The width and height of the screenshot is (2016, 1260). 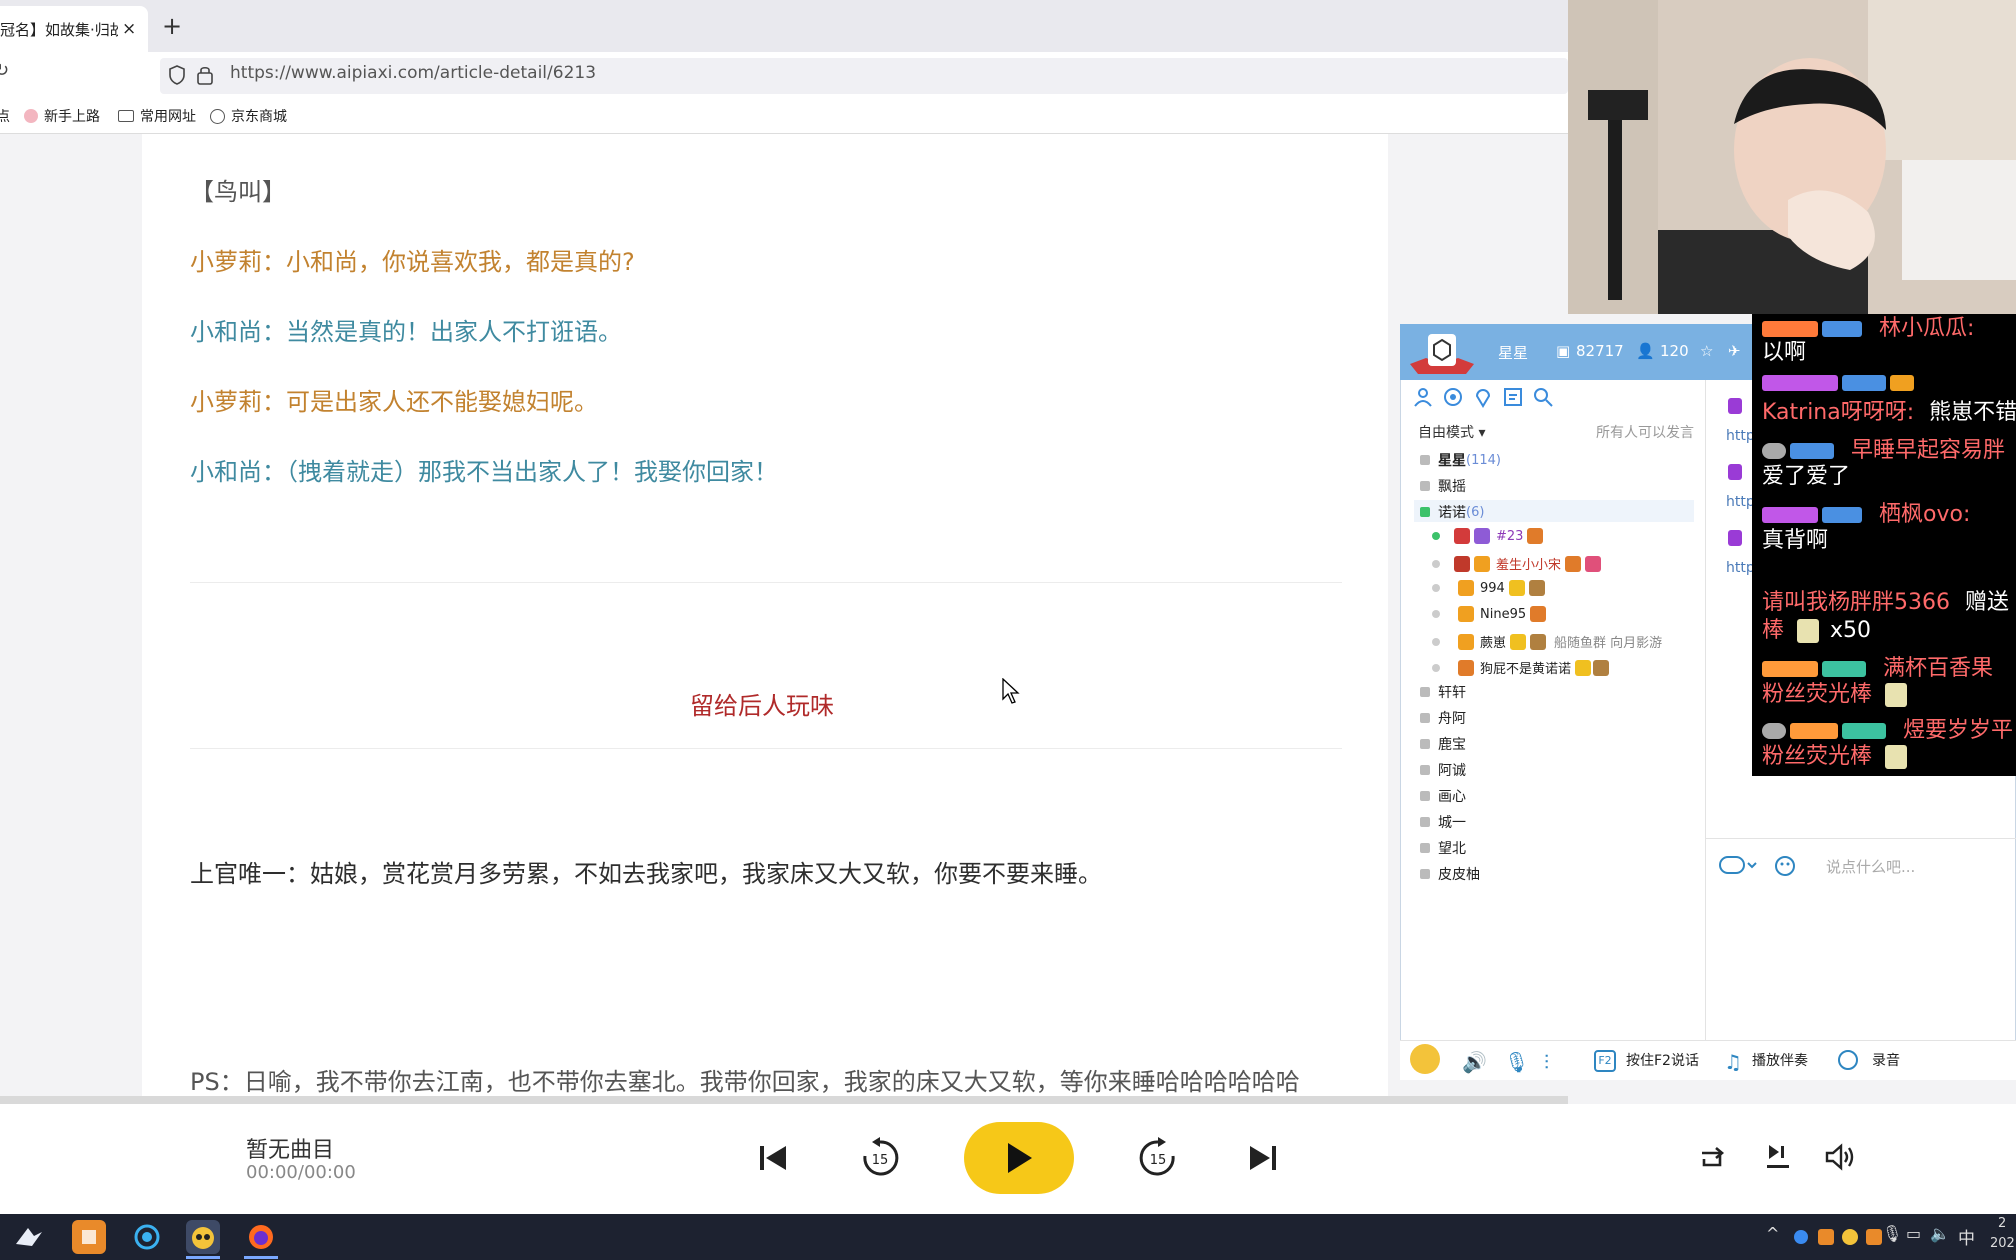 I want to click on share-icon: ✈, so click(x=1734, y=351).